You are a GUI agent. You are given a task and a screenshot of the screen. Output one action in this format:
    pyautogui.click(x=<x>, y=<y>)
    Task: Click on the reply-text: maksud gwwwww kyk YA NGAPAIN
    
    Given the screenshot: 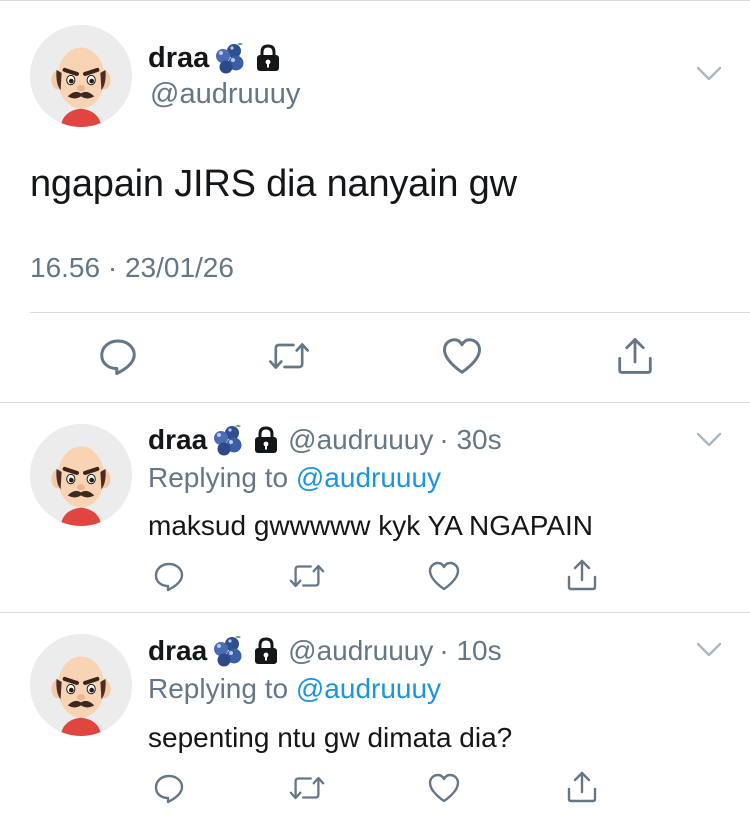 What is the action you would take?
    pyautogui.click(x=371, y=525)
    